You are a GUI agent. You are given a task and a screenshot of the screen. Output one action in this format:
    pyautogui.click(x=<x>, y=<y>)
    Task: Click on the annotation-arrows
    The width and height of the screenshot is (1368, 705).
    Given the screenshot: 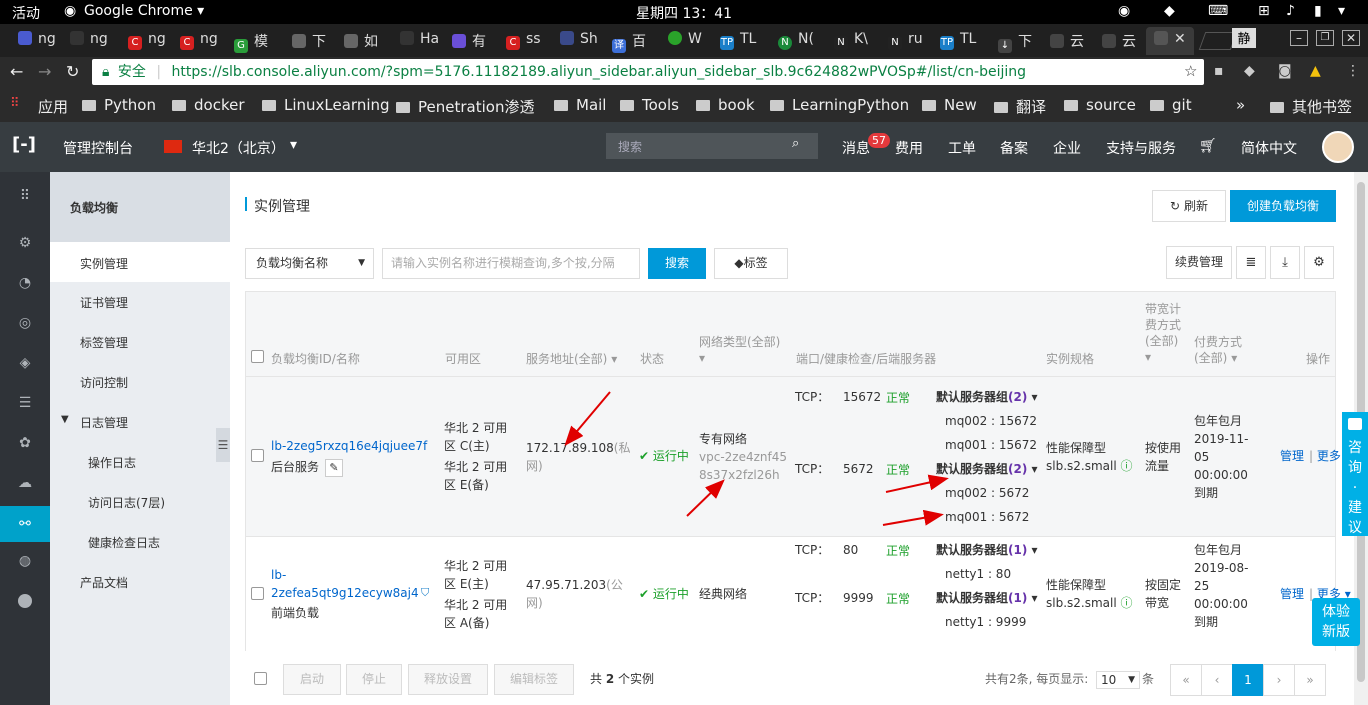 What is the action you would take?
    pyautogui.click(x=756, y=458)
    